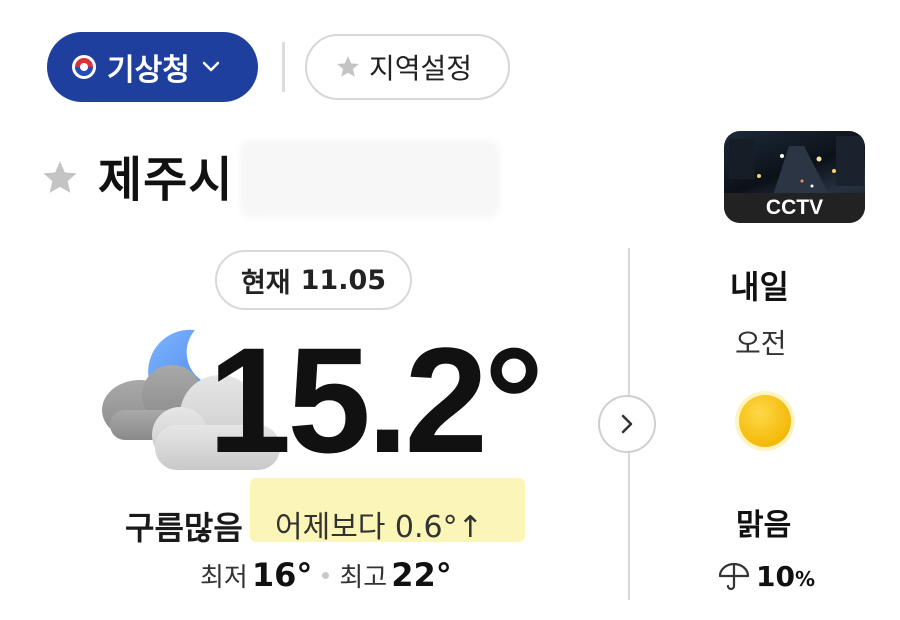  I want to click on current-time-badge: 현재 11.05, so click(313, 280).